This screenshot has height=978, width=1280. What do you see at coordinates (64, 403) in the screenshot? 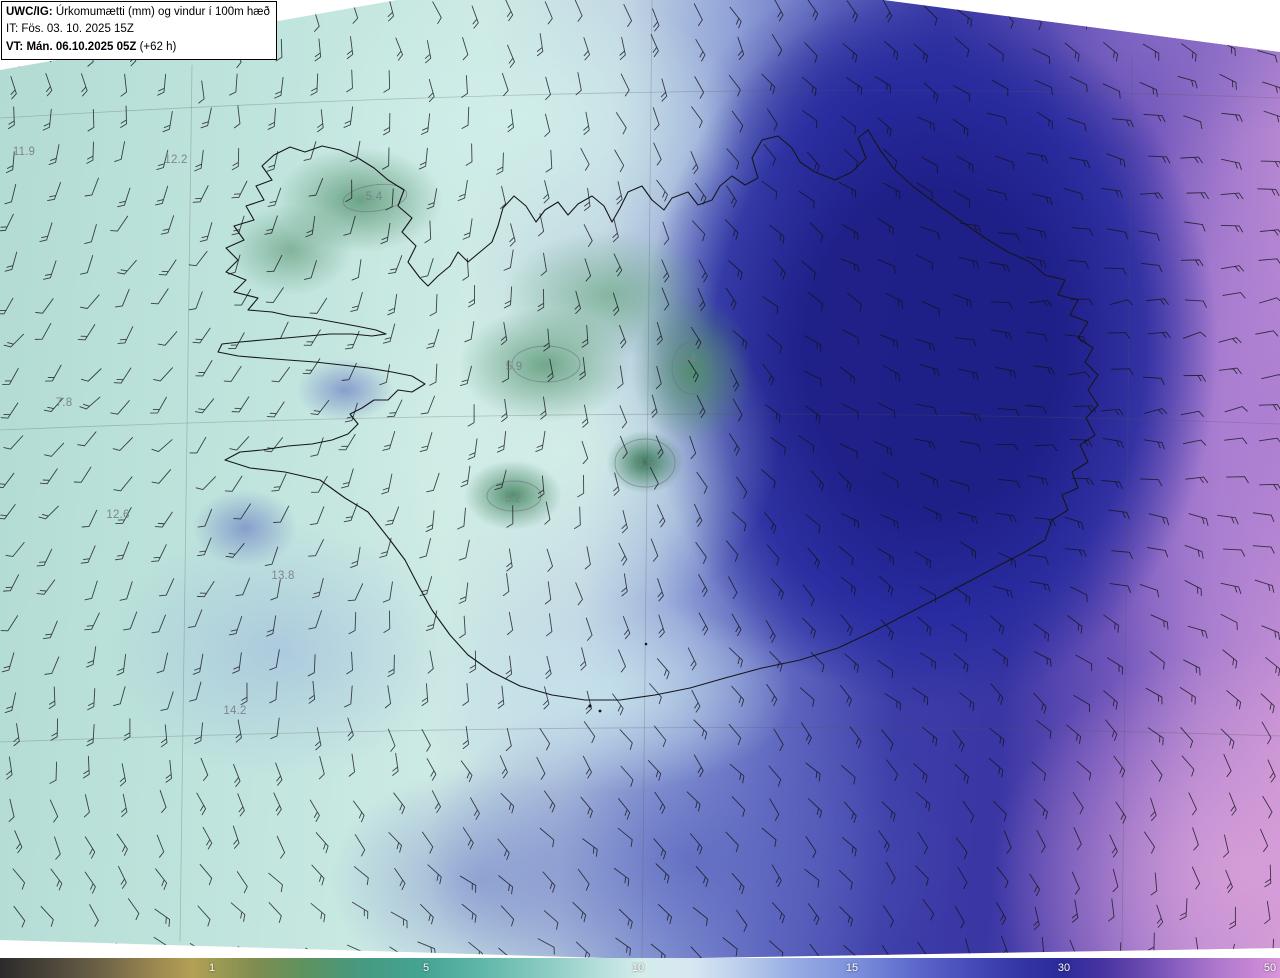
I see `precip-value-label: 7.8` at bounding box center [64, 403].